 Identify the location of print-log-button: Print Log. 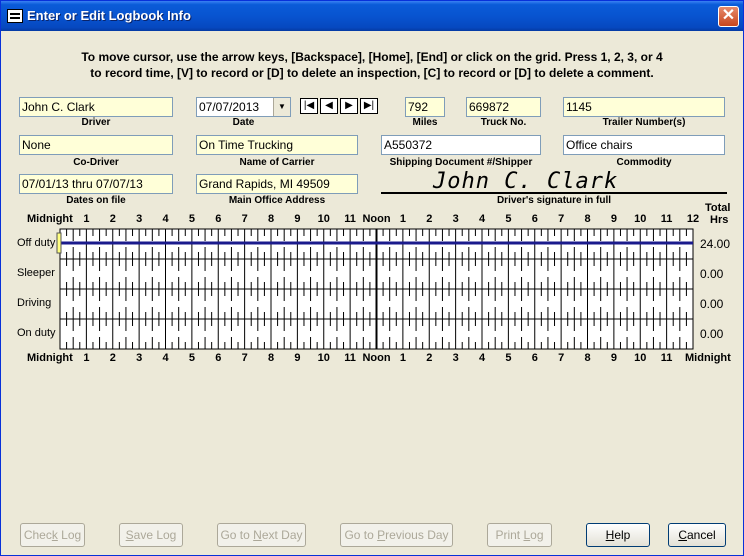
(519, 535).